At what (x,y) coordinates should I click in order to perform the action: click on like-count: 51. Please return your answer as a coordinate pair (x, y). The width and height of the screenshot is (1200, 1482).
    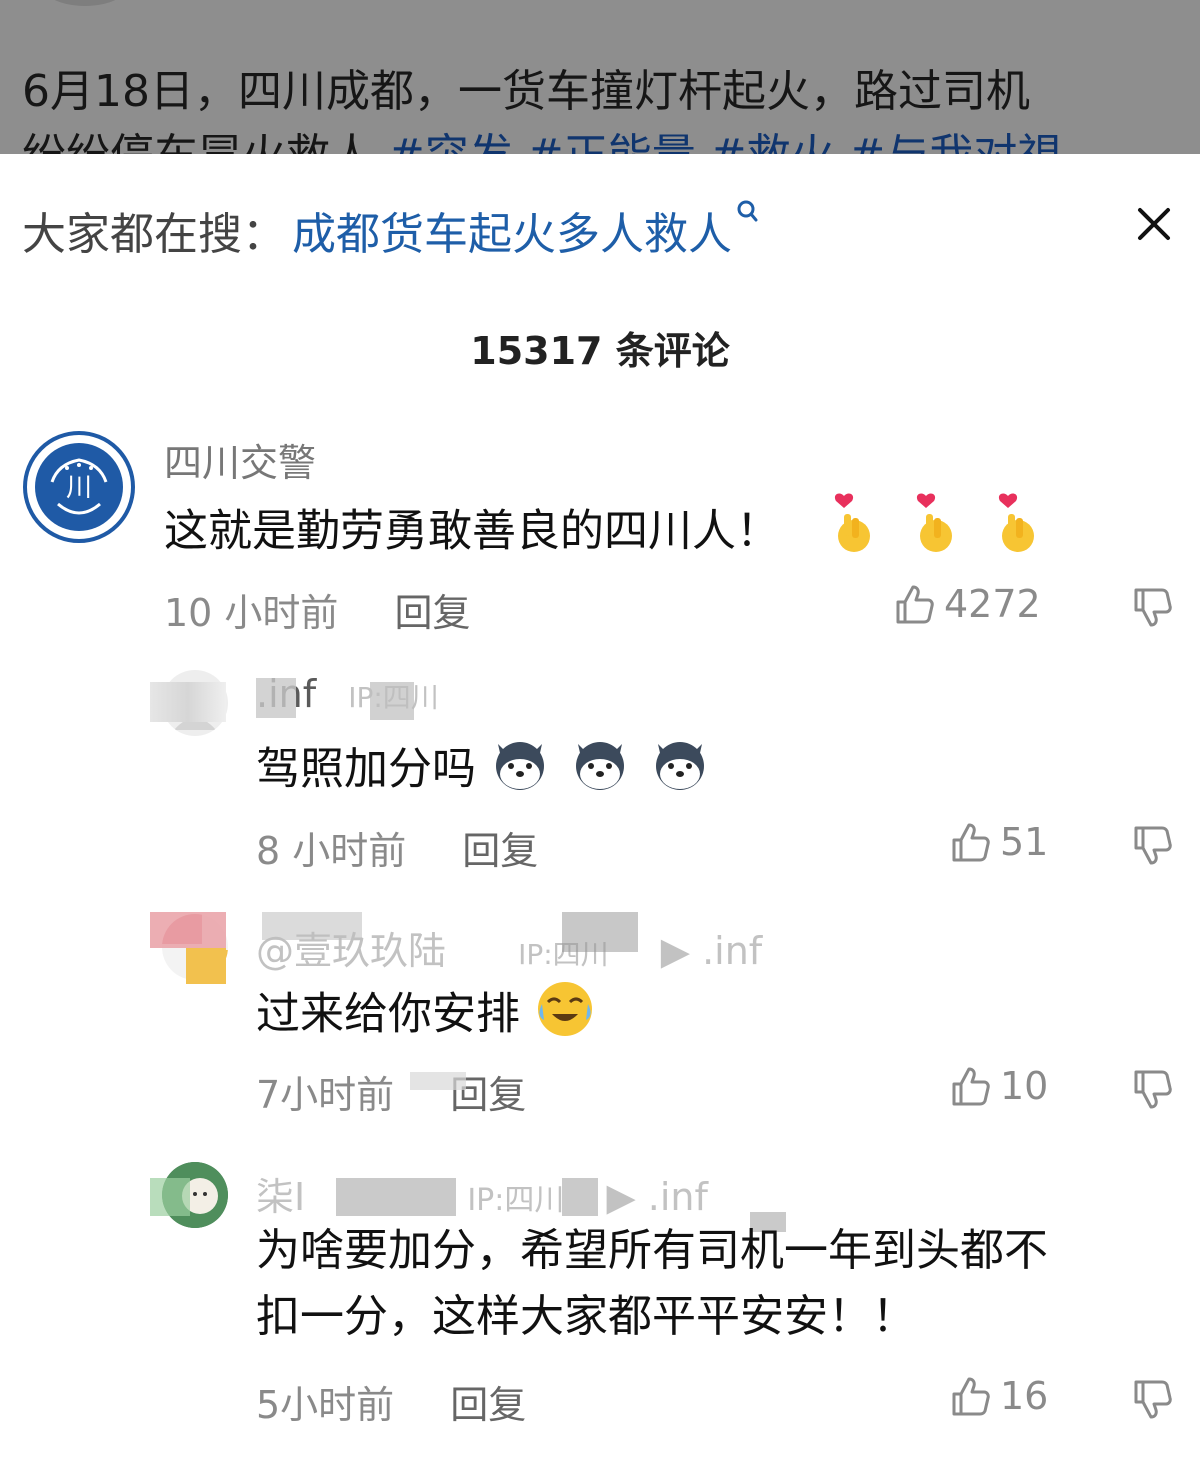
    Looking at the image, I should click on (1024, 842).